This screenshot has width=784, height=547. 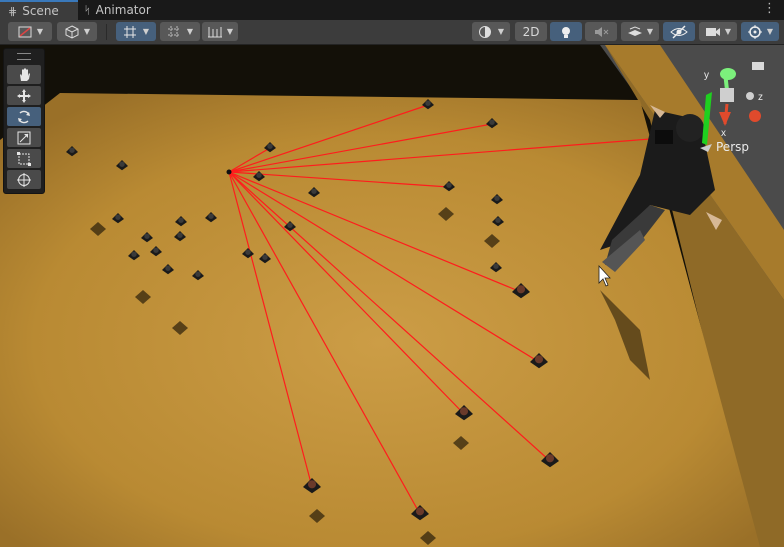 I want to click on tab-bar: ⋕ Scene ᛋ Animator ⋮, so click(x=392, y=10).